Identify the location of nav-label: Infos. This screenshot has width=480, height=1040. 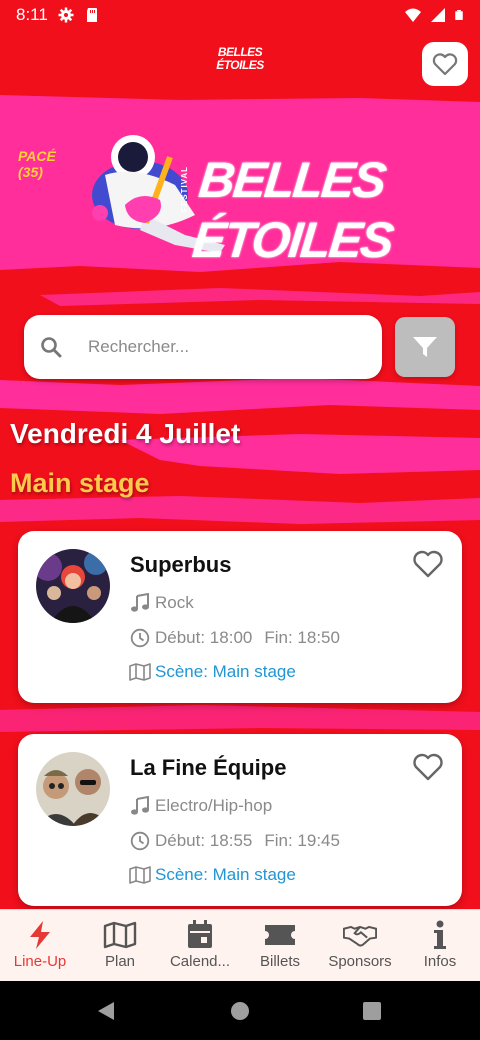
(440, 961).